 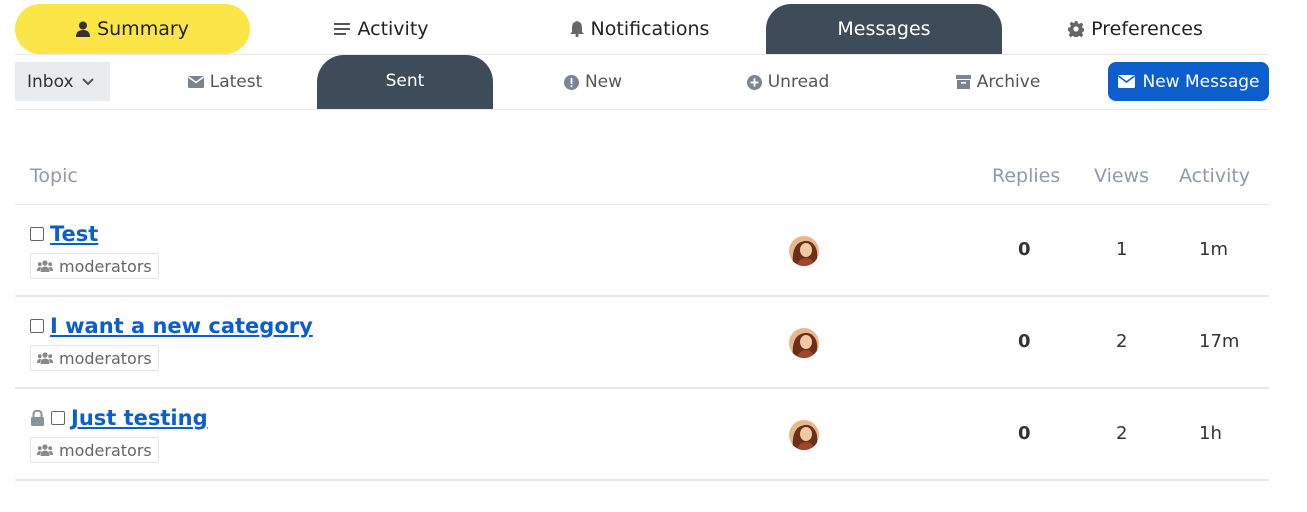 I want to click on tab-notifications-label: Notifications, so click(x=650, y=29).